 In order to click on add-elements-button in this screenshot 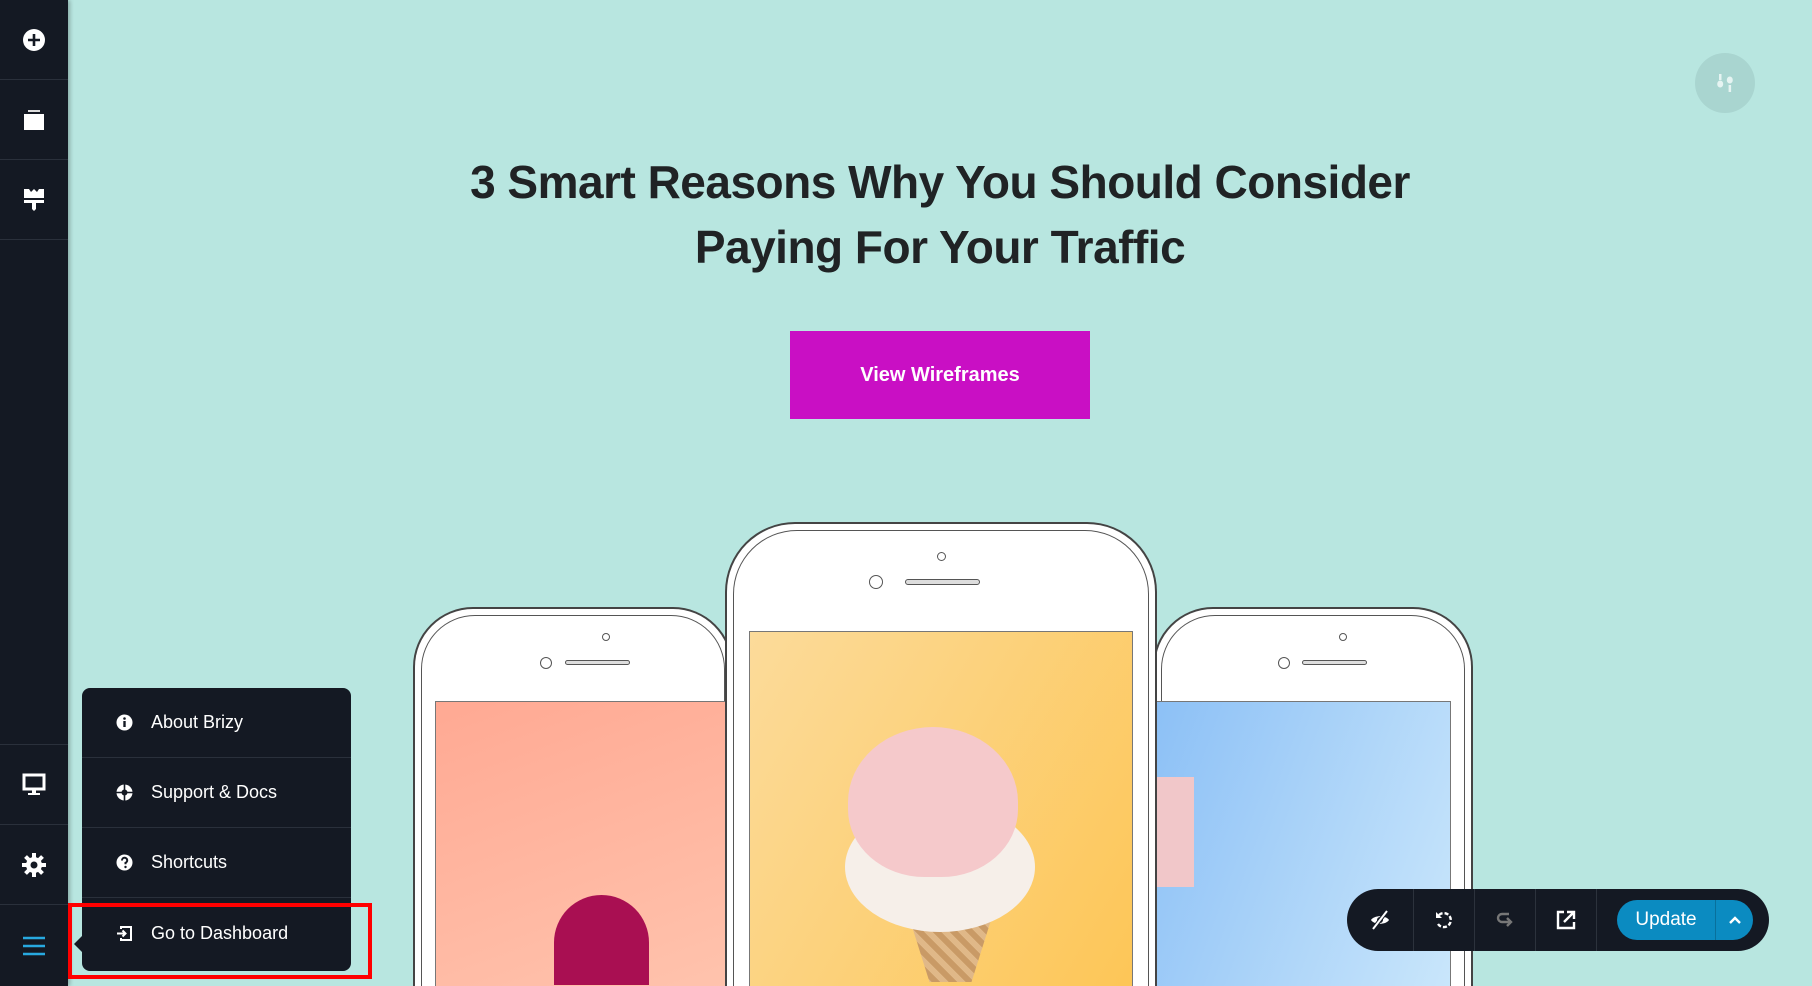, I will do `click(34, 40)`.